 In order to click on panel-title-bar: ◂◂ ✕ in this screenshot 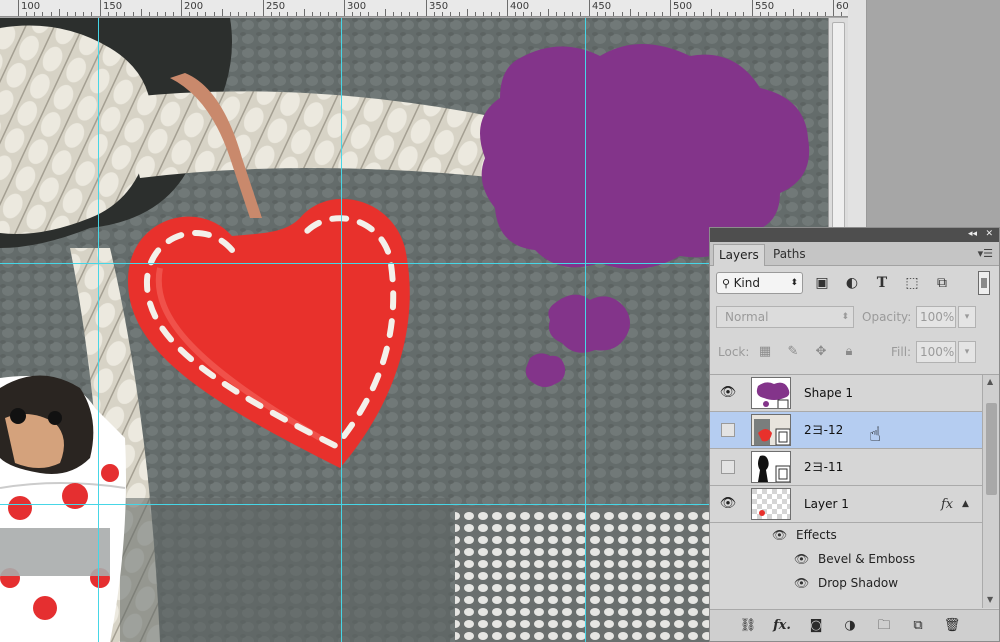, I will do `click(854, 235)`.